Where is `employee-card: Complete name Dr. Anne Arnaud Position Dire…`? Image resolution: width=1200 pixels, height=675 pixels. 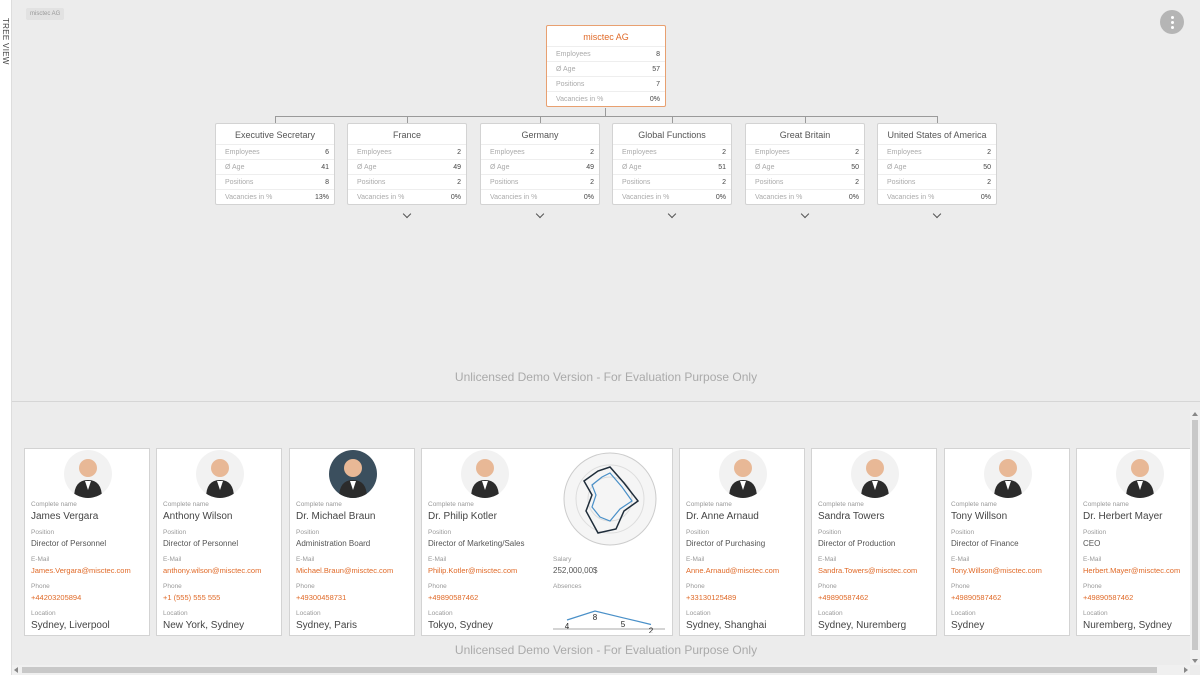 employee-card: Complete name Dr. Anne Arnaud Position Dire… is located at coordinates (742, 542).